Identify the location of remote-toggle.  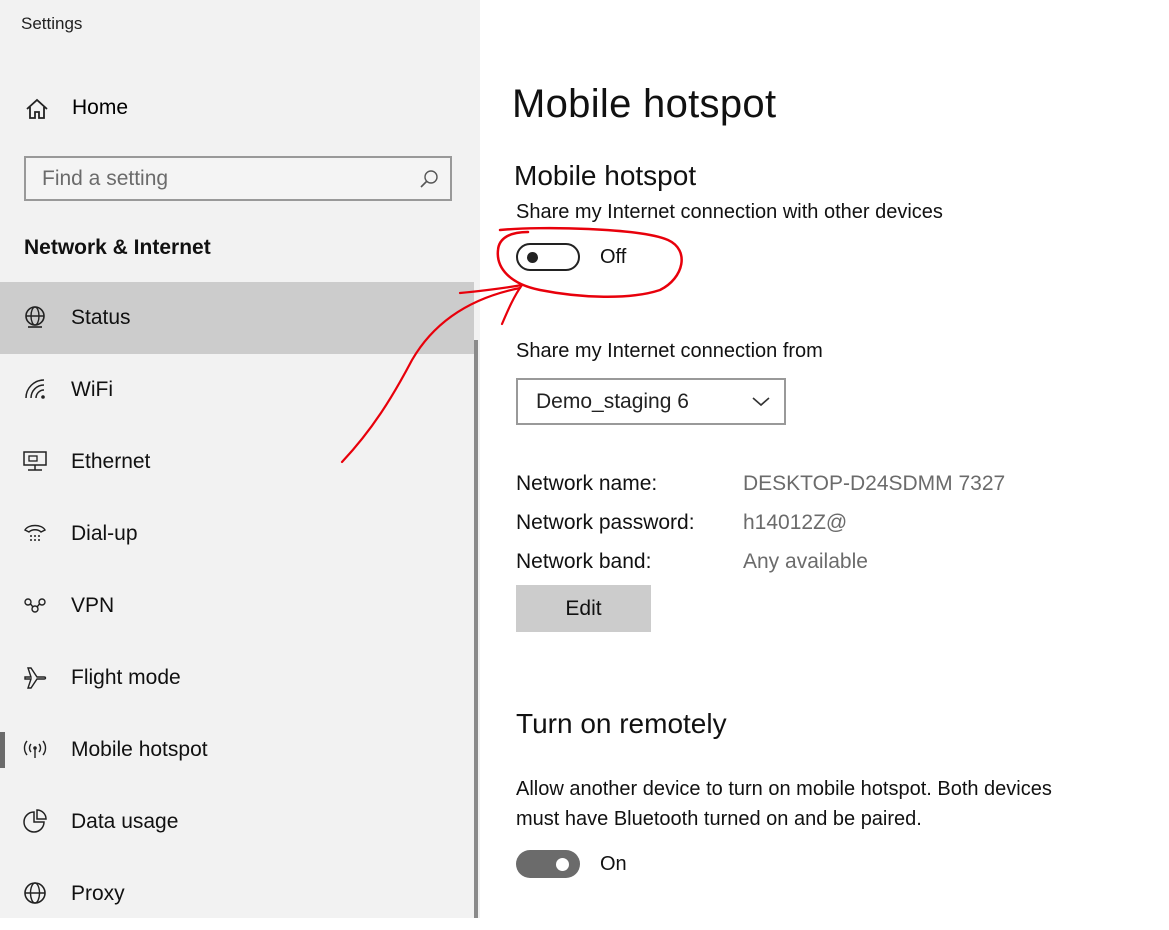
(548, 864).